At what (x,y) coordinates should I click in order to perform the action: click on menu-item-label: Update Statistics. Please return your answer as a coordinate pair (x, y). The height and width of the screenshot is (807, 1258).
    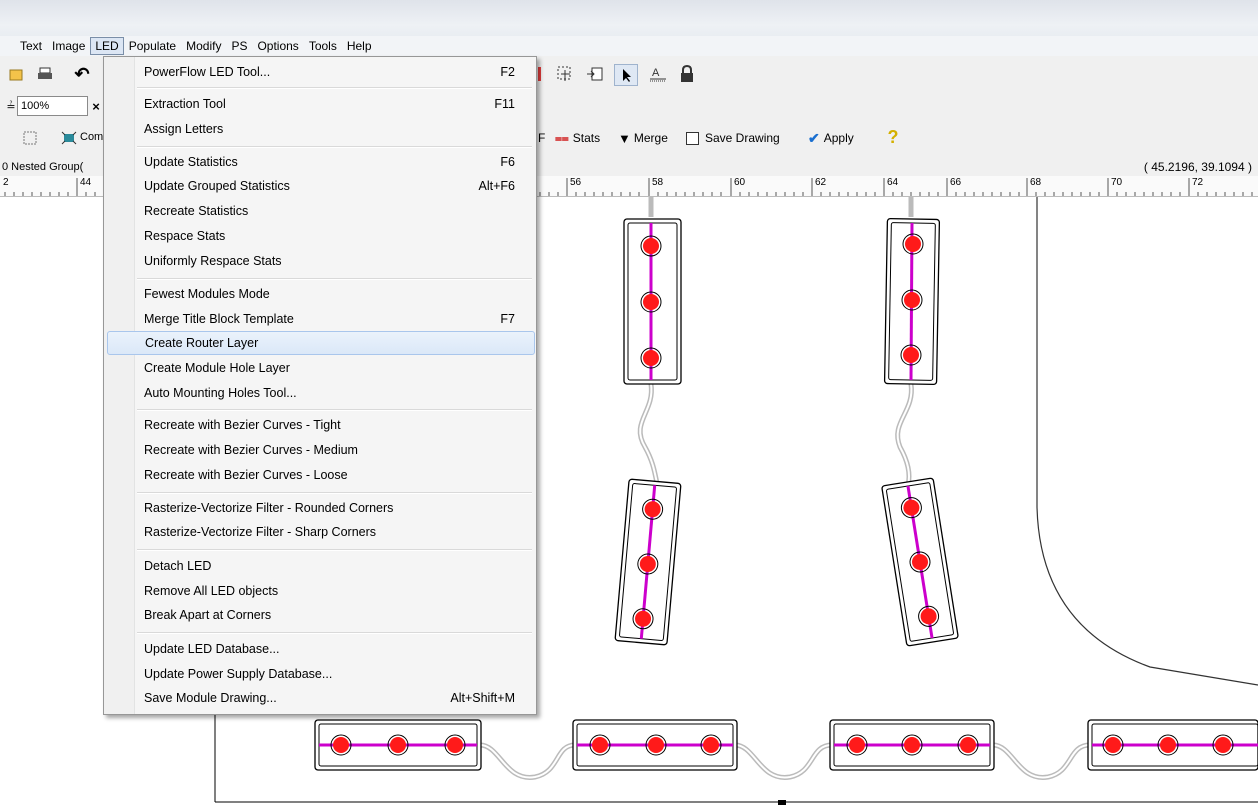
    Looking at the image, I should click on (191, 162).